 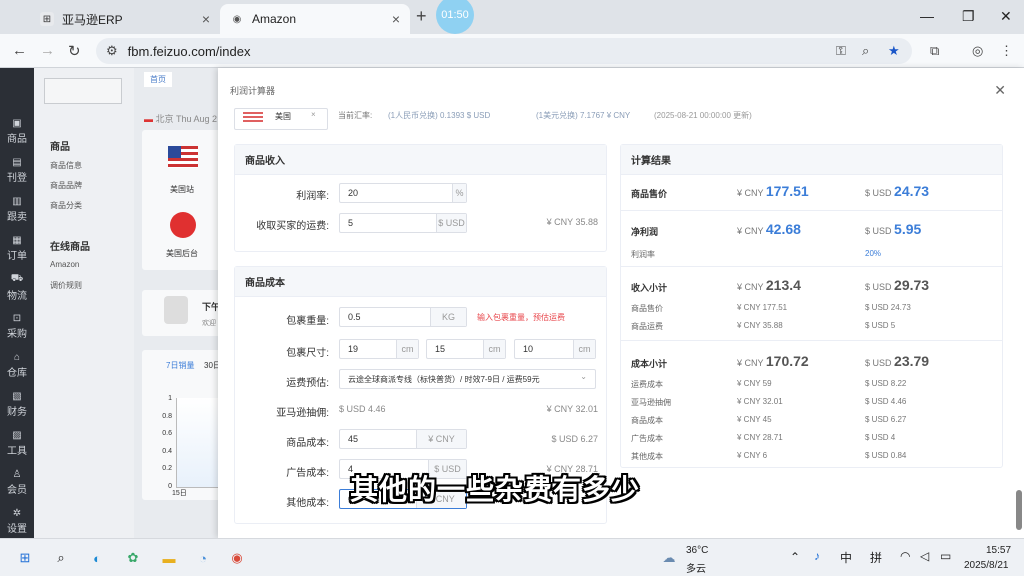 I want to click on tools-icon: ▨, so click(x=17, y=435).